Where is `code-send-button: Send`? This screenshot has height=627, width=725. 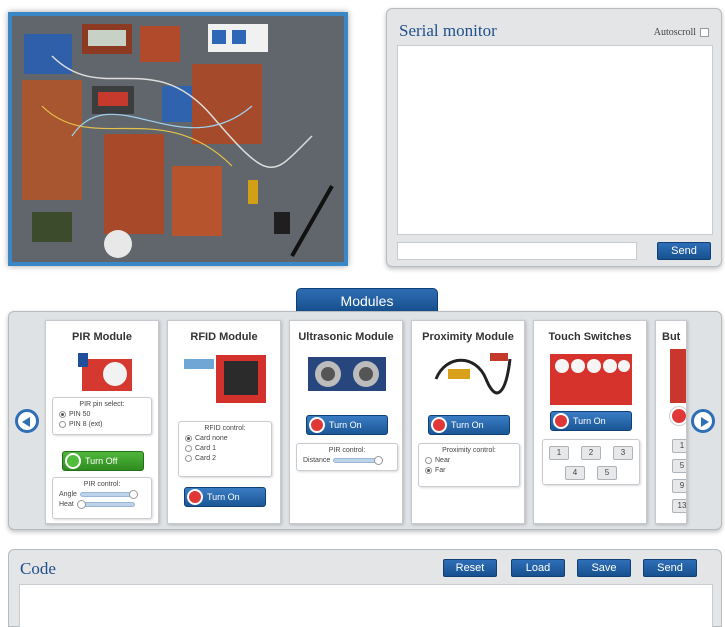 code-send-button: Send is located at coordinates (670, 568).